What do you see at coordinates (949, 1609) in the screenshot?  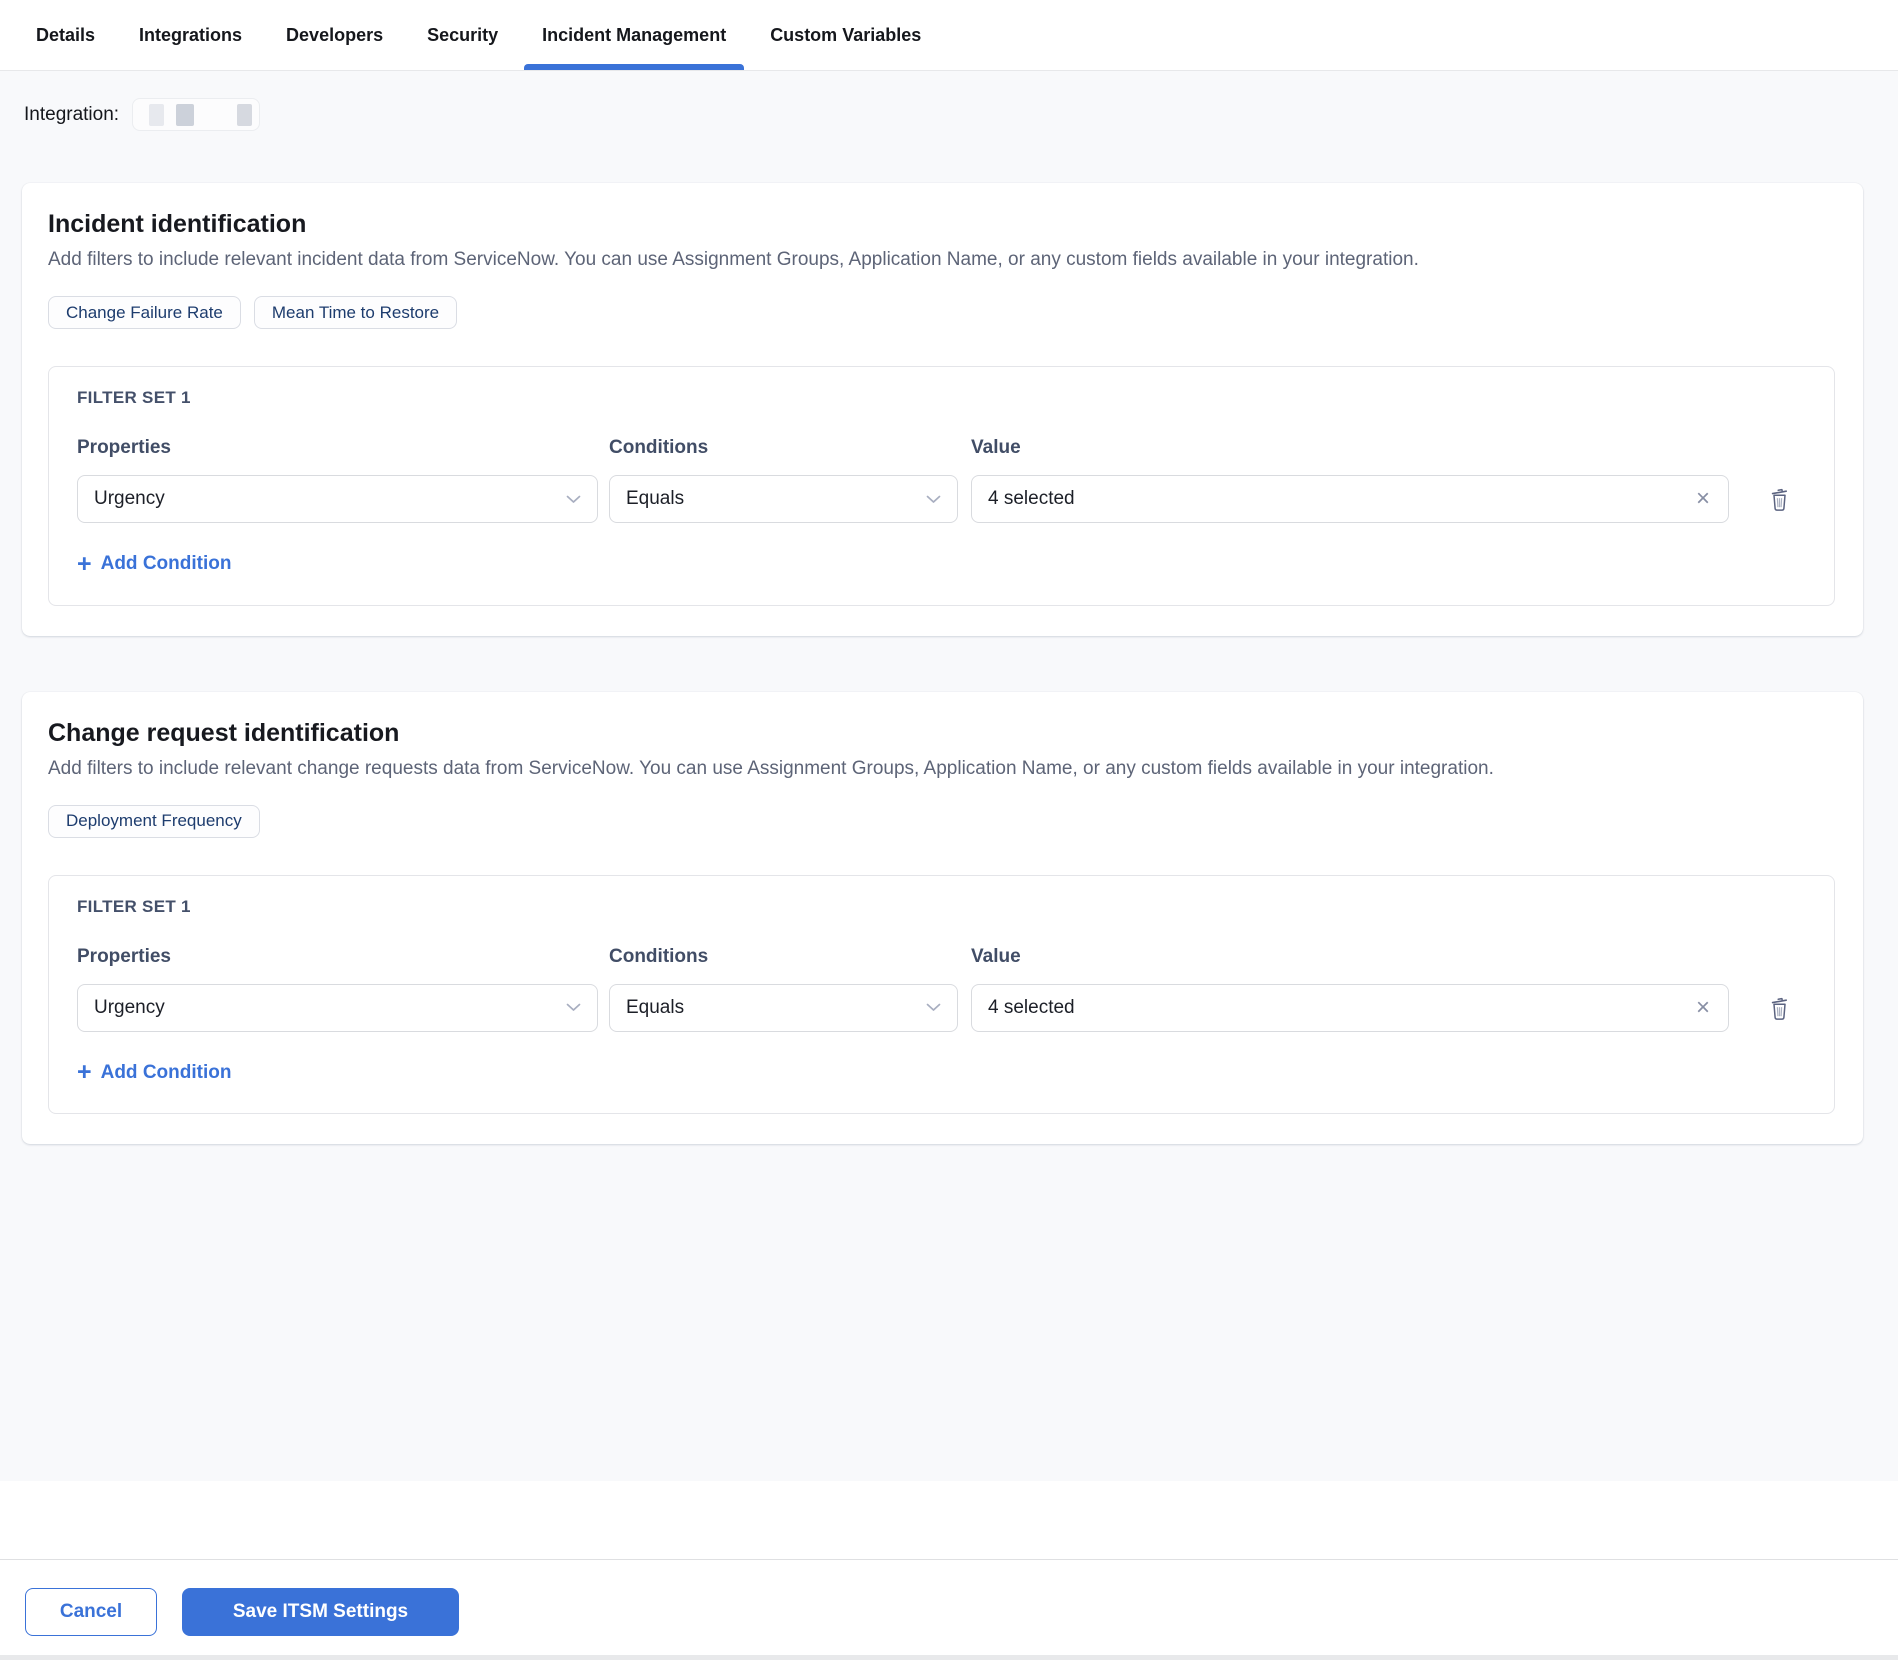 I see `footer-action-bar: Cancel Save ITSM Settings` at bounding box center [949, 1609].